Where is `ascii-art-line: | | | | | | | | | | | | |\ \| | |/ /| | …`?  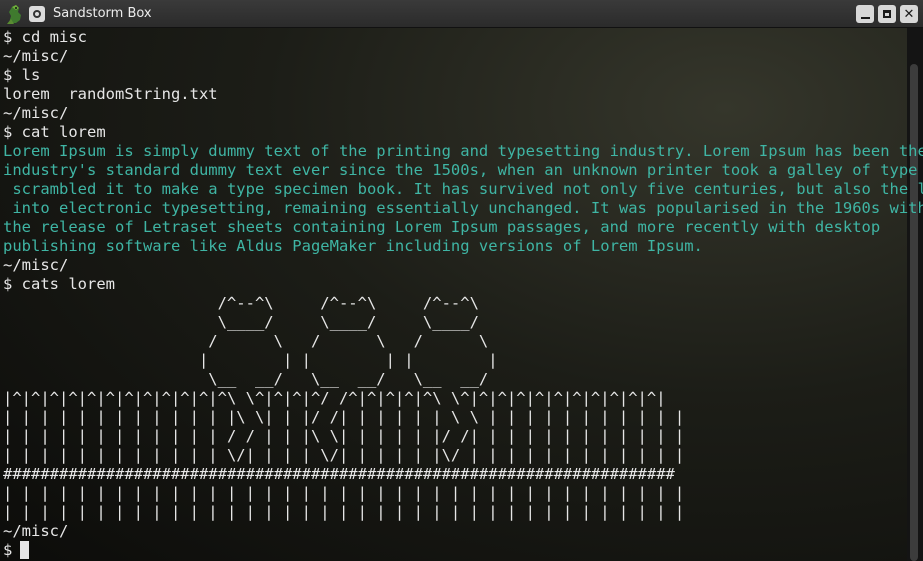 ascii-art-line: | | | | | | | | | | | | |\ \| | |/ /| | … is located at coordinates (344, 417).